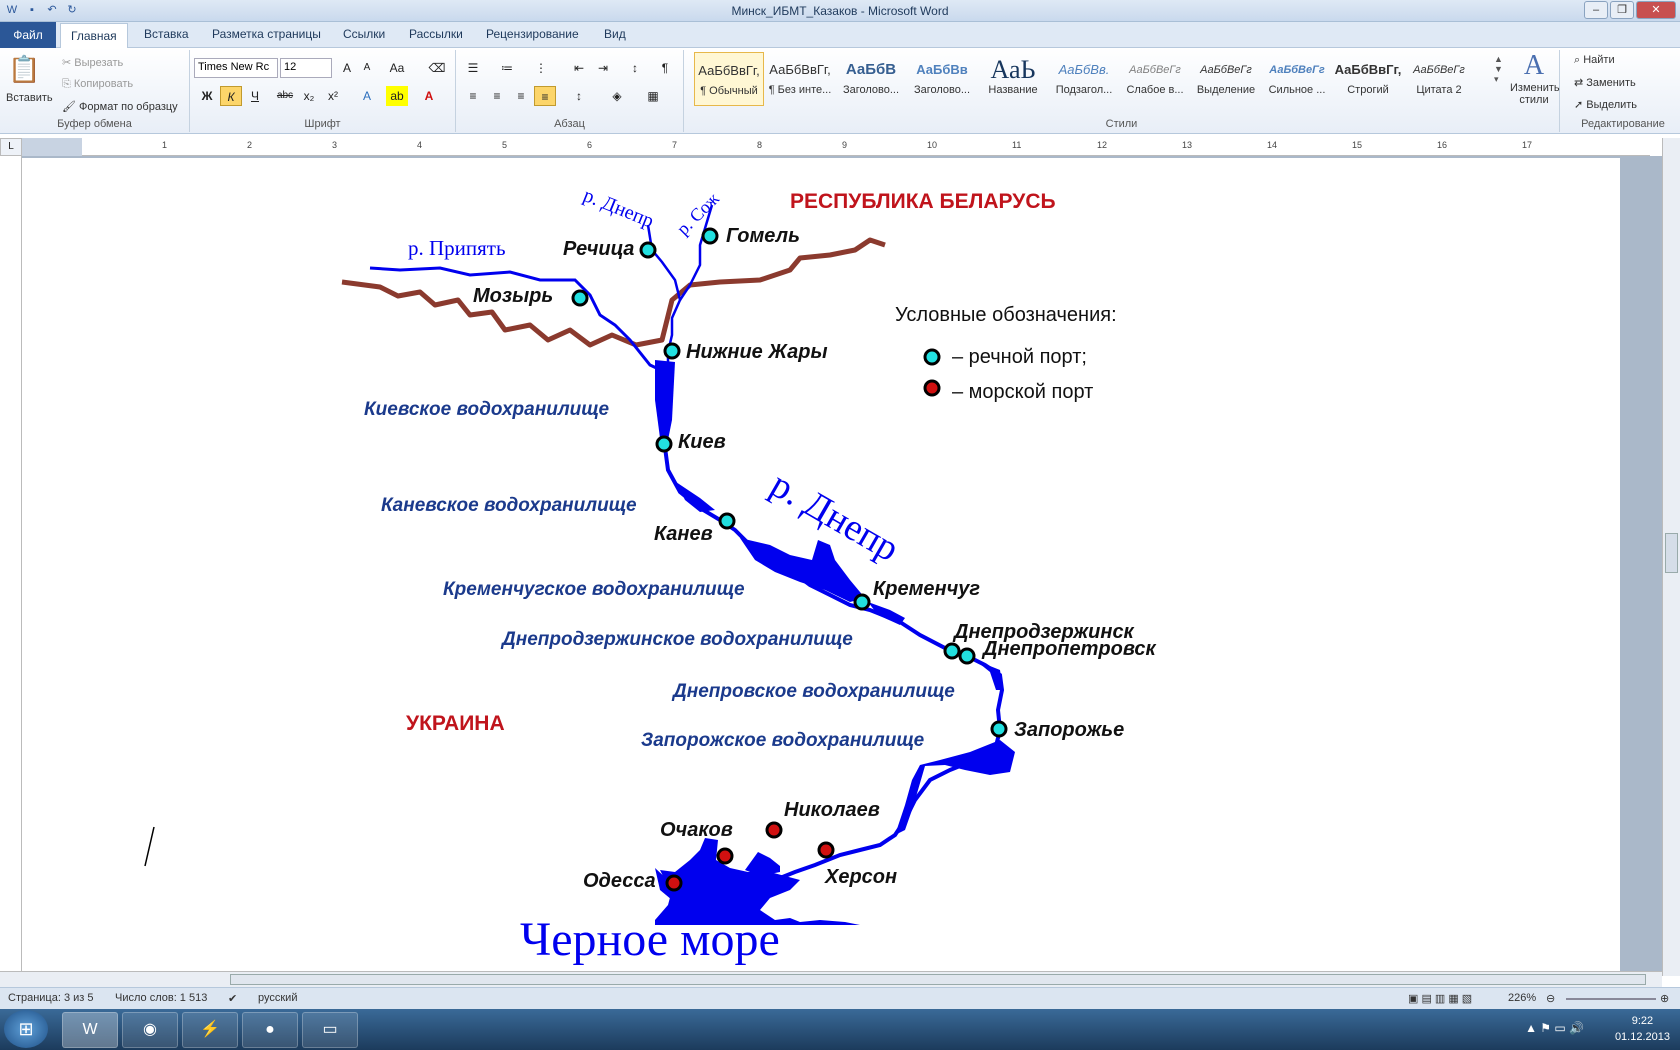 This screenshot has height=1050, width=1680. What do you see at coordinates (120, 106) in the screenshot?
I see `format-painter-button: 🖌 Формат по образцу` at bounding box center [120, 106].